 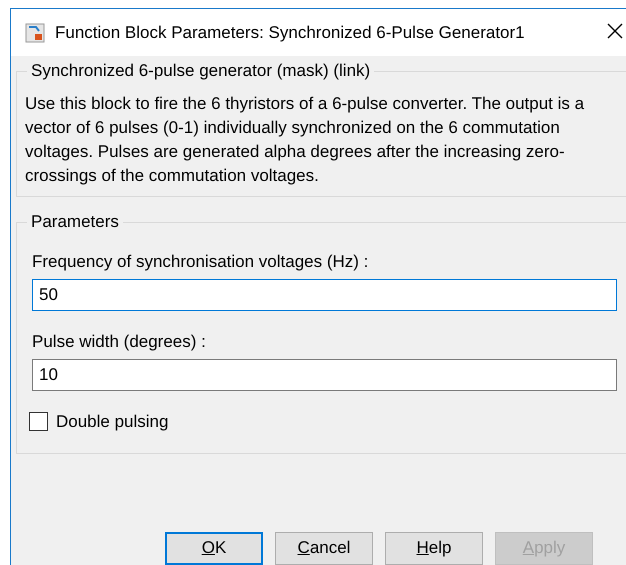 What do you see at coordinates (324, 548) in the screenshot?
I see `dialog-button: Cancel` at bounding box center [324, 548].